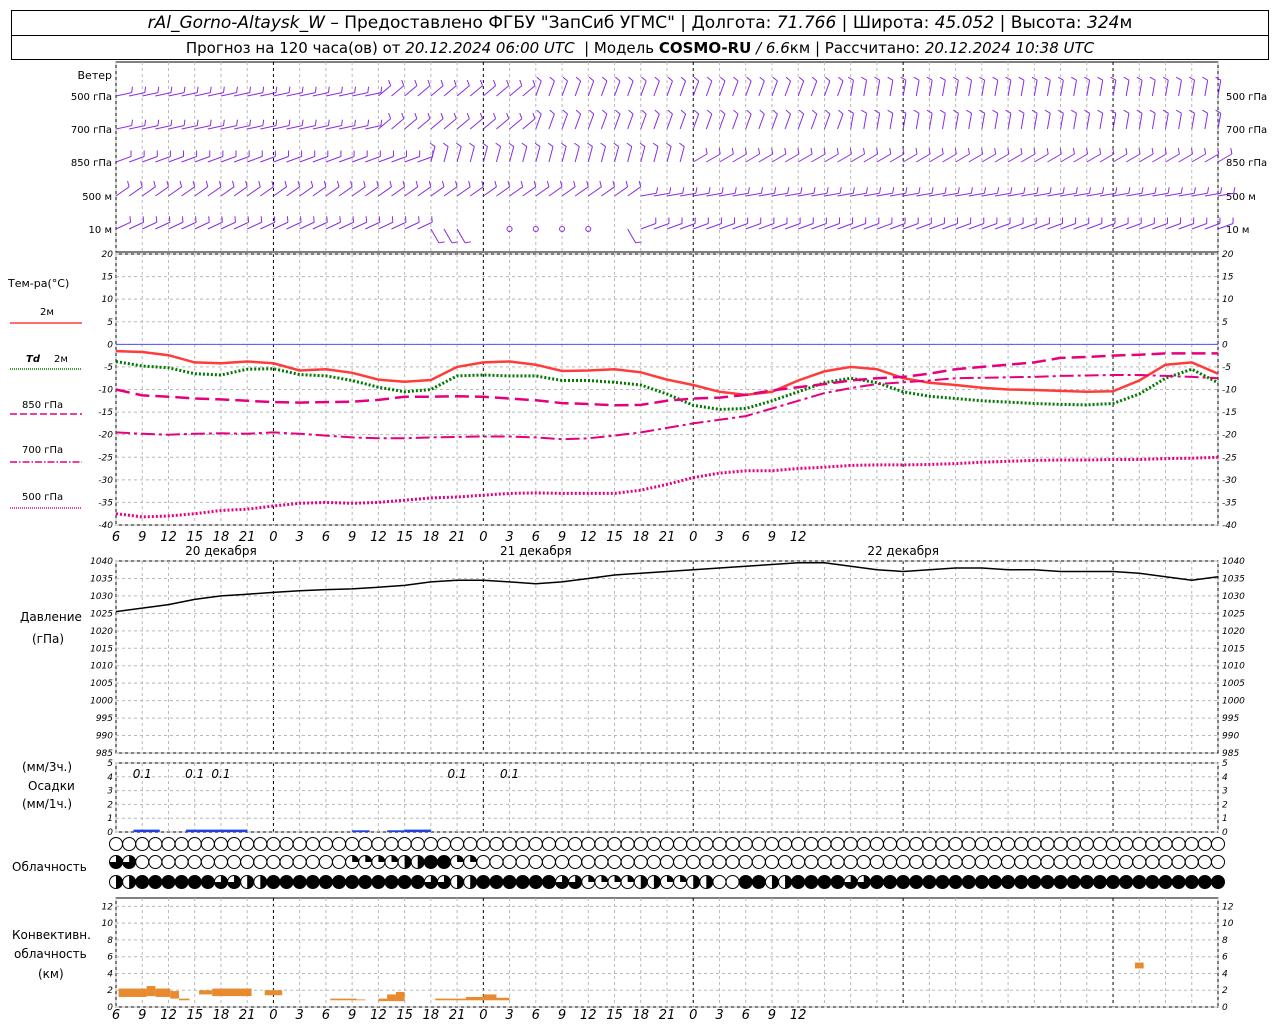  I want to click on conv-tick-right: 6, so click(1225, 958).